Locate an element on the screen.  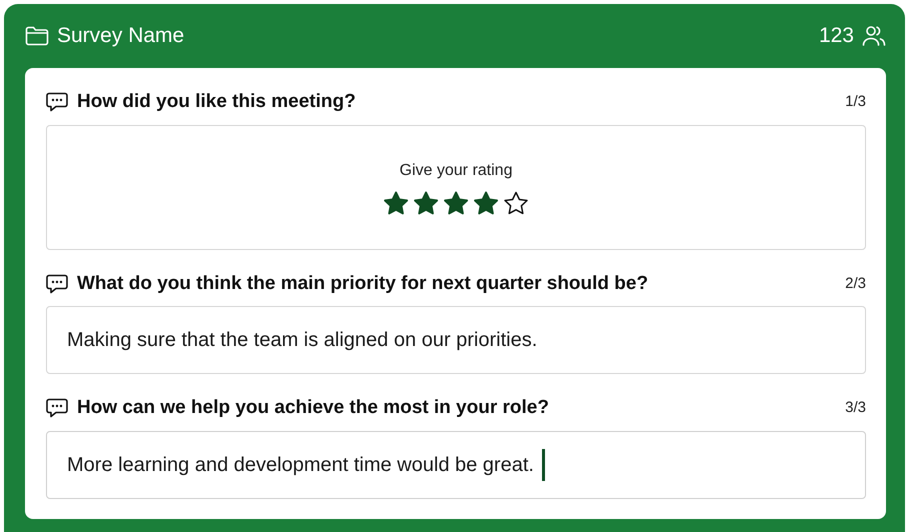
question-title: What do you think the main priority for next quarter should be? is located at coordinates (363, 284).